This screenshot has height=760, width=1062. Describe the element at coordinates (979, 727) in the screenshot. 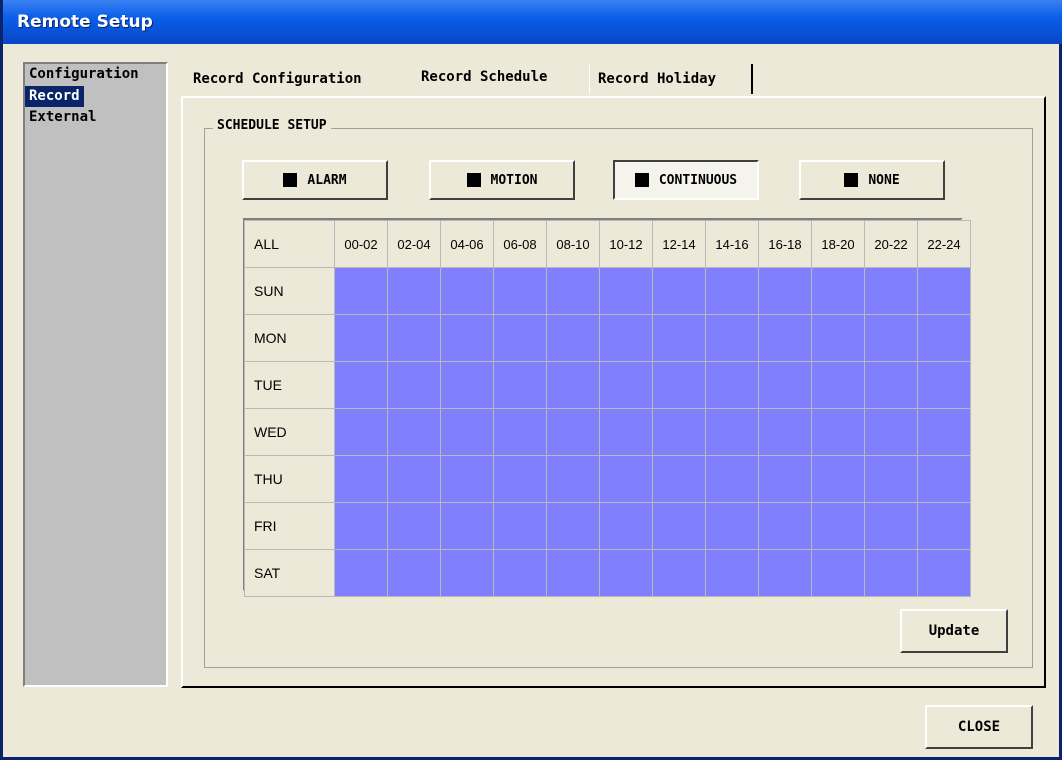

I see `close-button: CLOSE` at that location.